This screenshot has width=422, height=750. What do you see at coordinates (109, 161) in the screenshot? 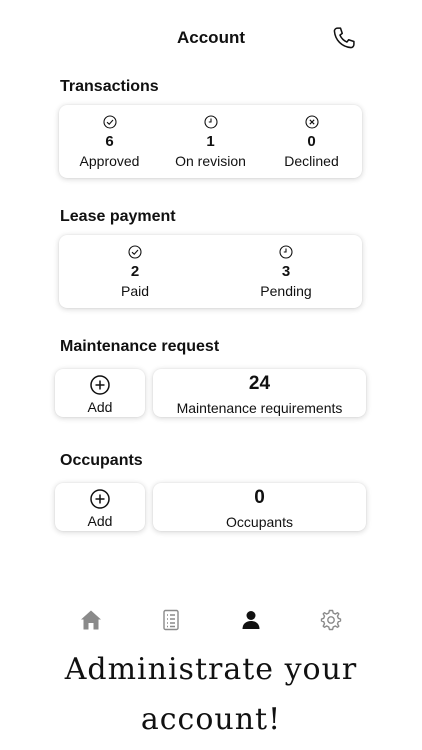
I see `approved-label: Approved` at bounding box center [109, 161].